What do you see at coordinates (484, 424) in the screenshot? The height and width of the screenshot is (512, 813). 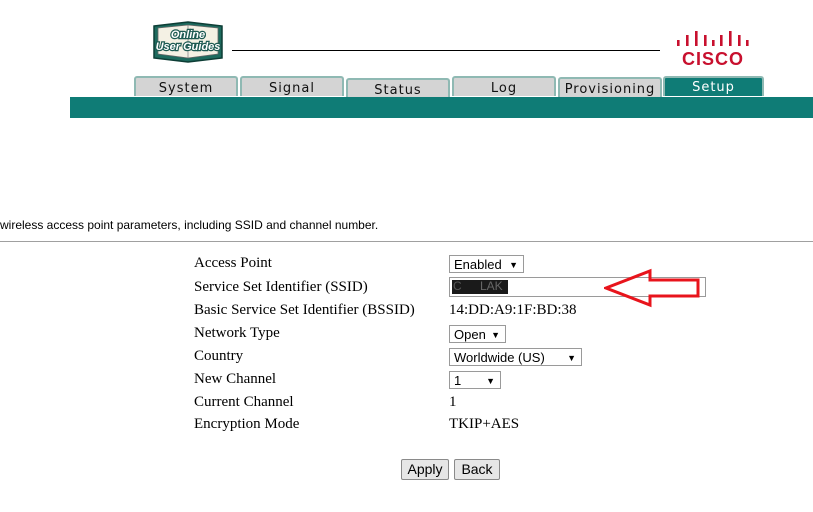 I see `encryption-mode-value: TKIP+AES` at bounding box center [484, 424].